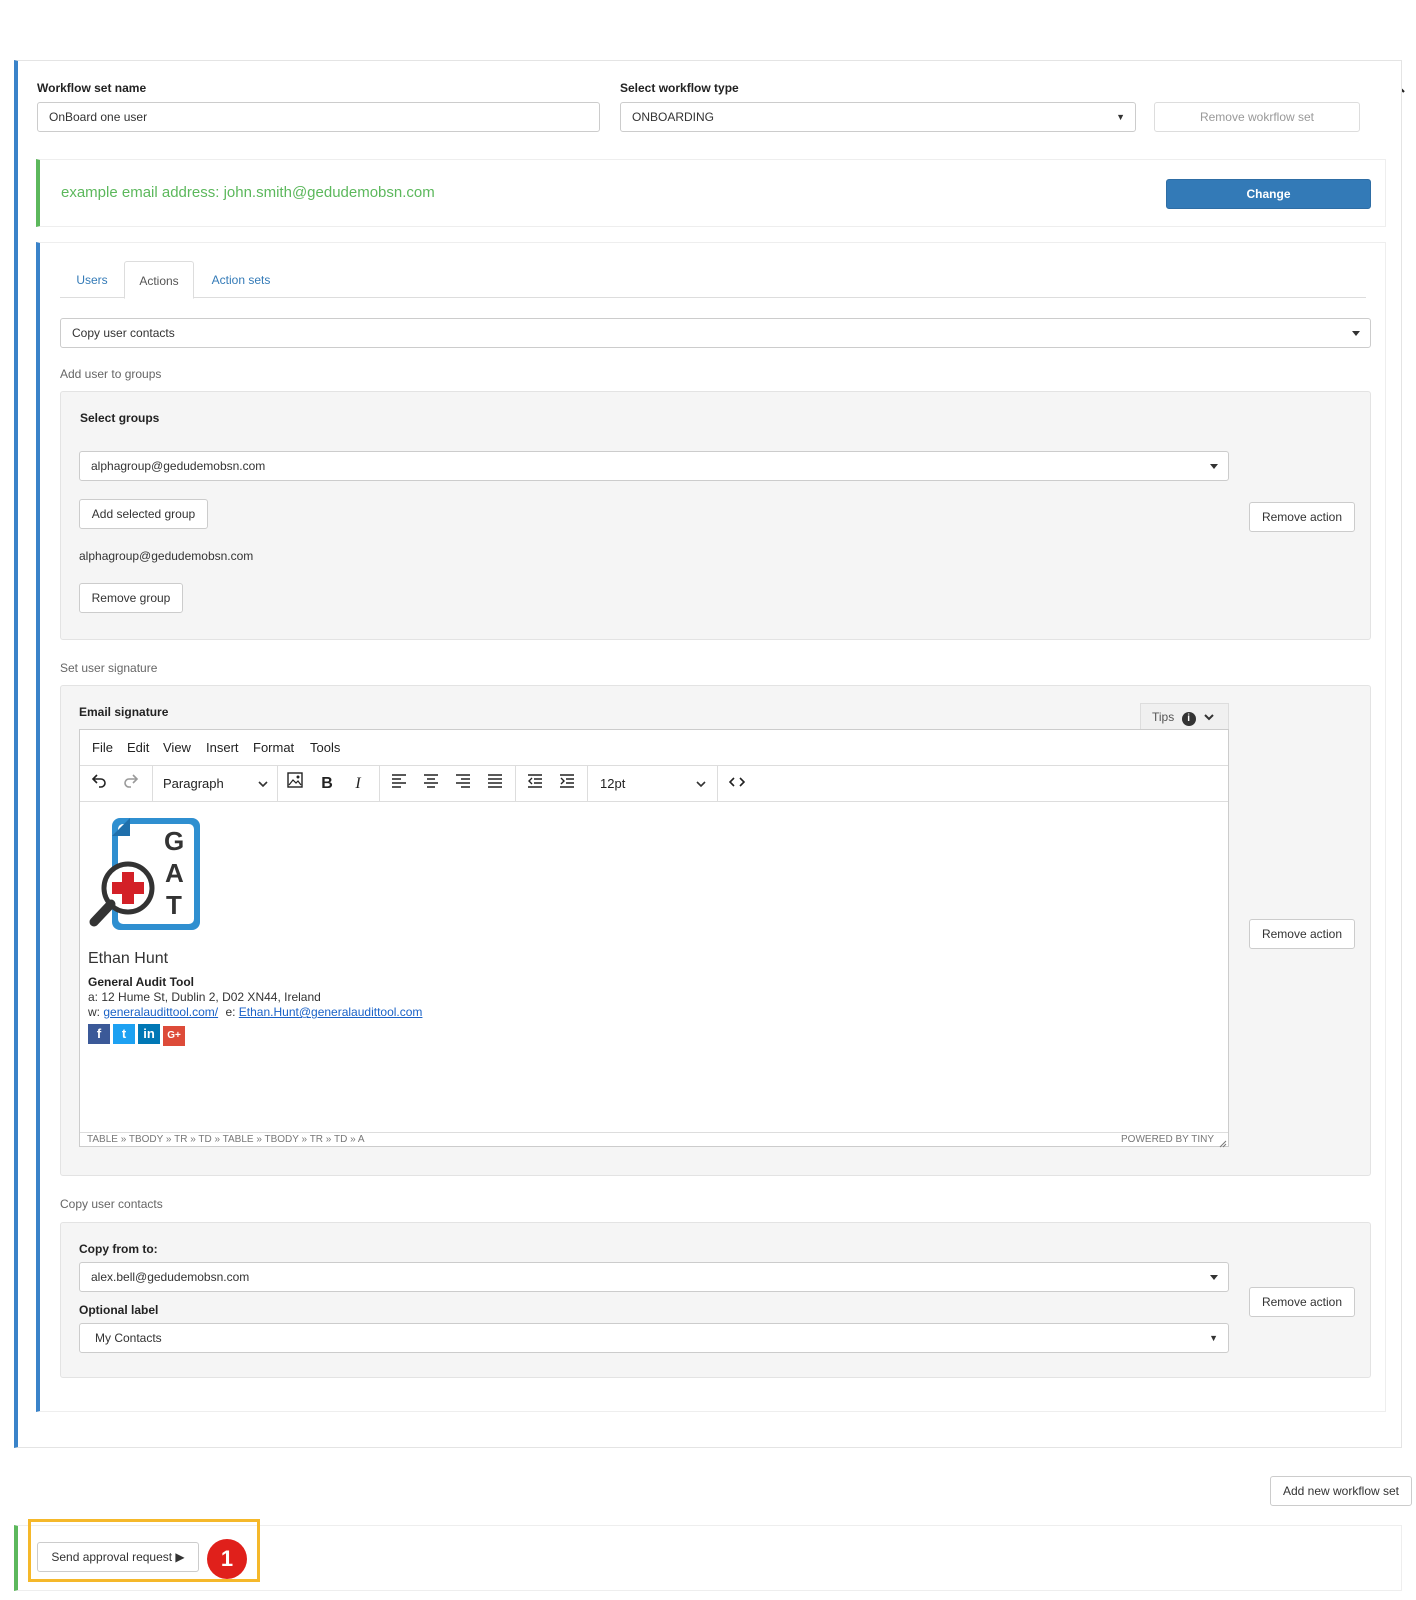 Image resolution: width=1416 pixels, height=1600 pixels. Describe the element at coordinates (318, 117) in the screenshot. I see `workflow-name-input: OnBoard one user` at that location.